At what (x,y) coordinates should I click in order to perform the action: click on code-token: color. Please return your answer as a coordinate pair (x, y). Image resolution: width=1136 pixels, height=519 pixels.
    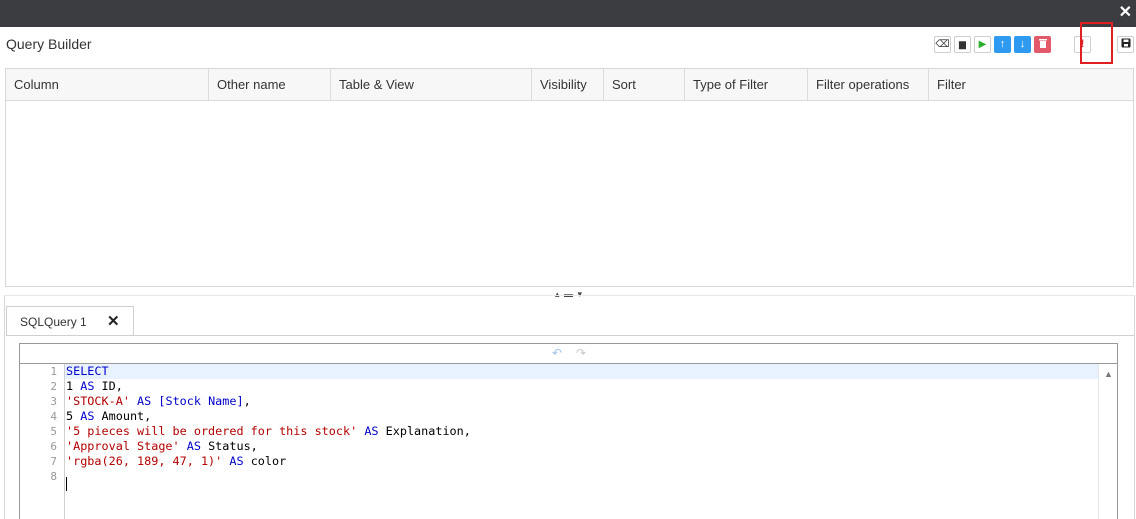
    Looking at the image, I should click on (265, 461).